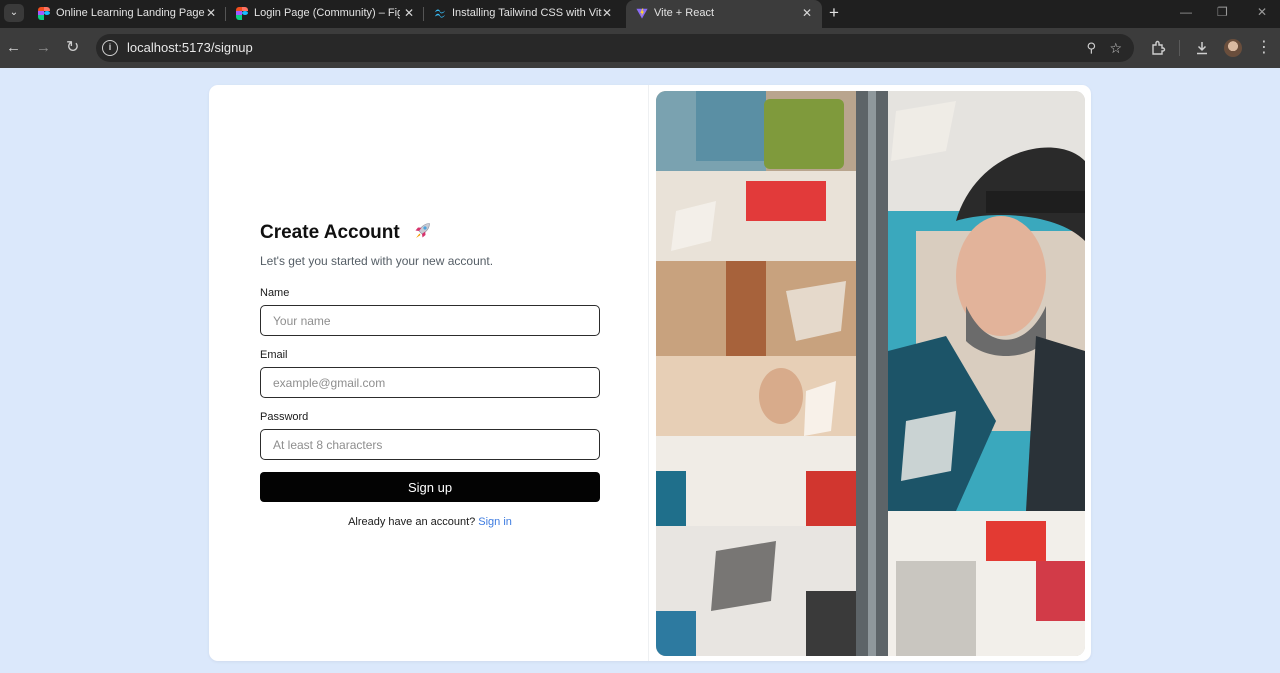  What do you see at coordinates (834, 13) in the screenshot?
I see `new-tab-button: +` at bounding box center [834, 13].